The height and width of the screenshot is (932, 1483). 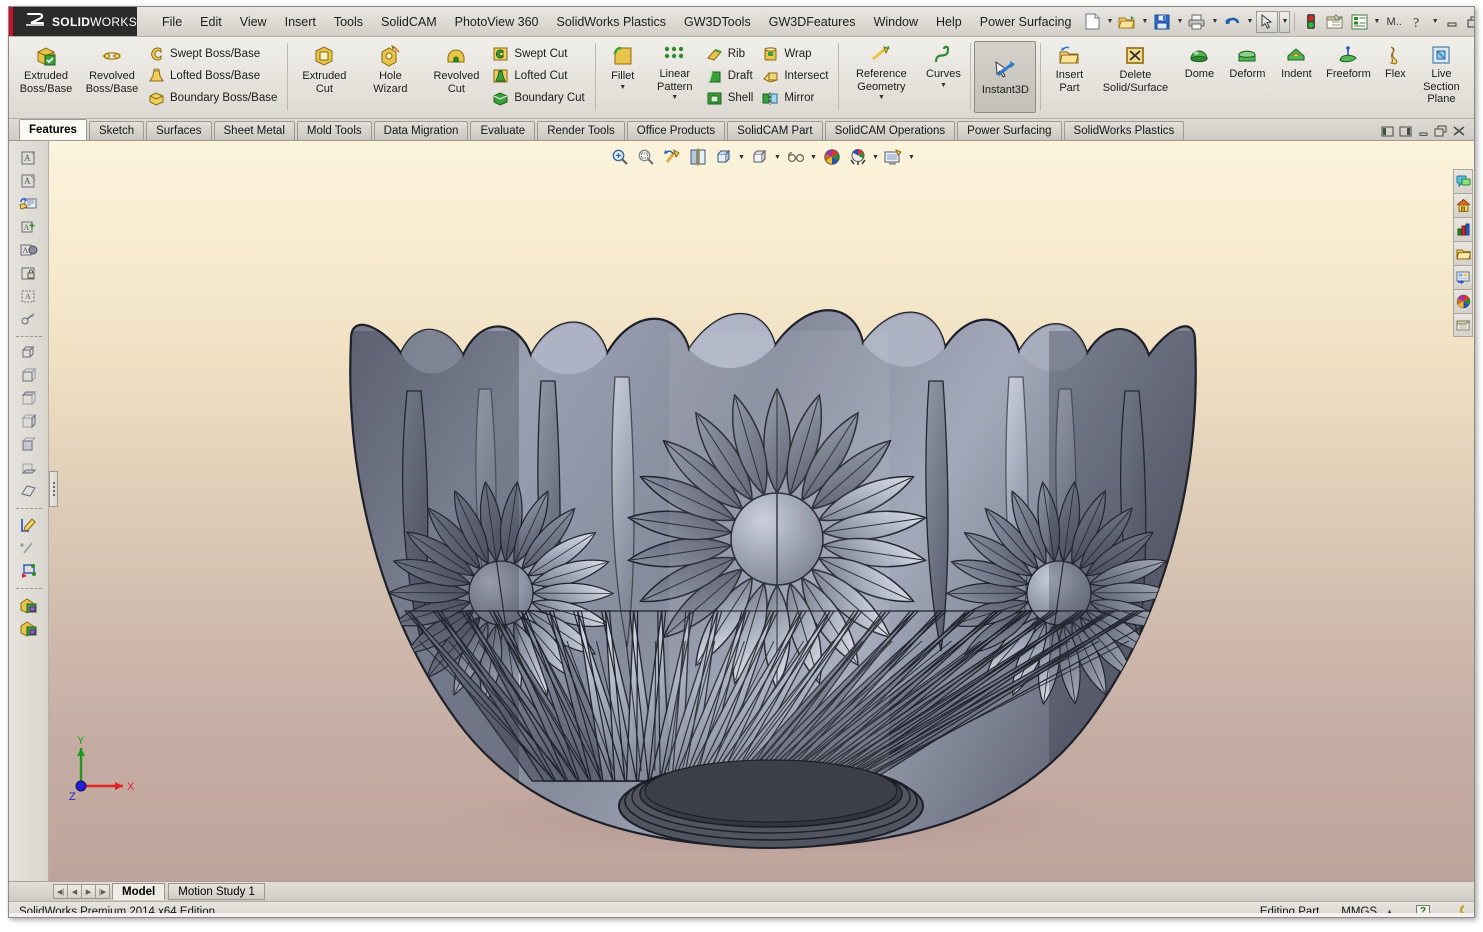 I want to click on custom-properties-icon, so click(x=1463, y=325).